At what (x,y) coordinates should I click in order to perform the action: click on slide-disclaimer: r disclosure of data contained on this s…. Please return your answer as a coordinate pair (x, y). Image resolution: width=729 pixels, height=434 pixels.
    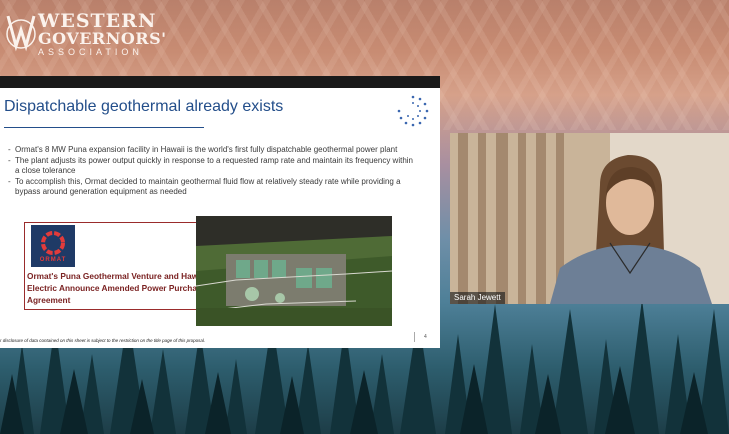
    Looking at the image, I should click on (103, 340).